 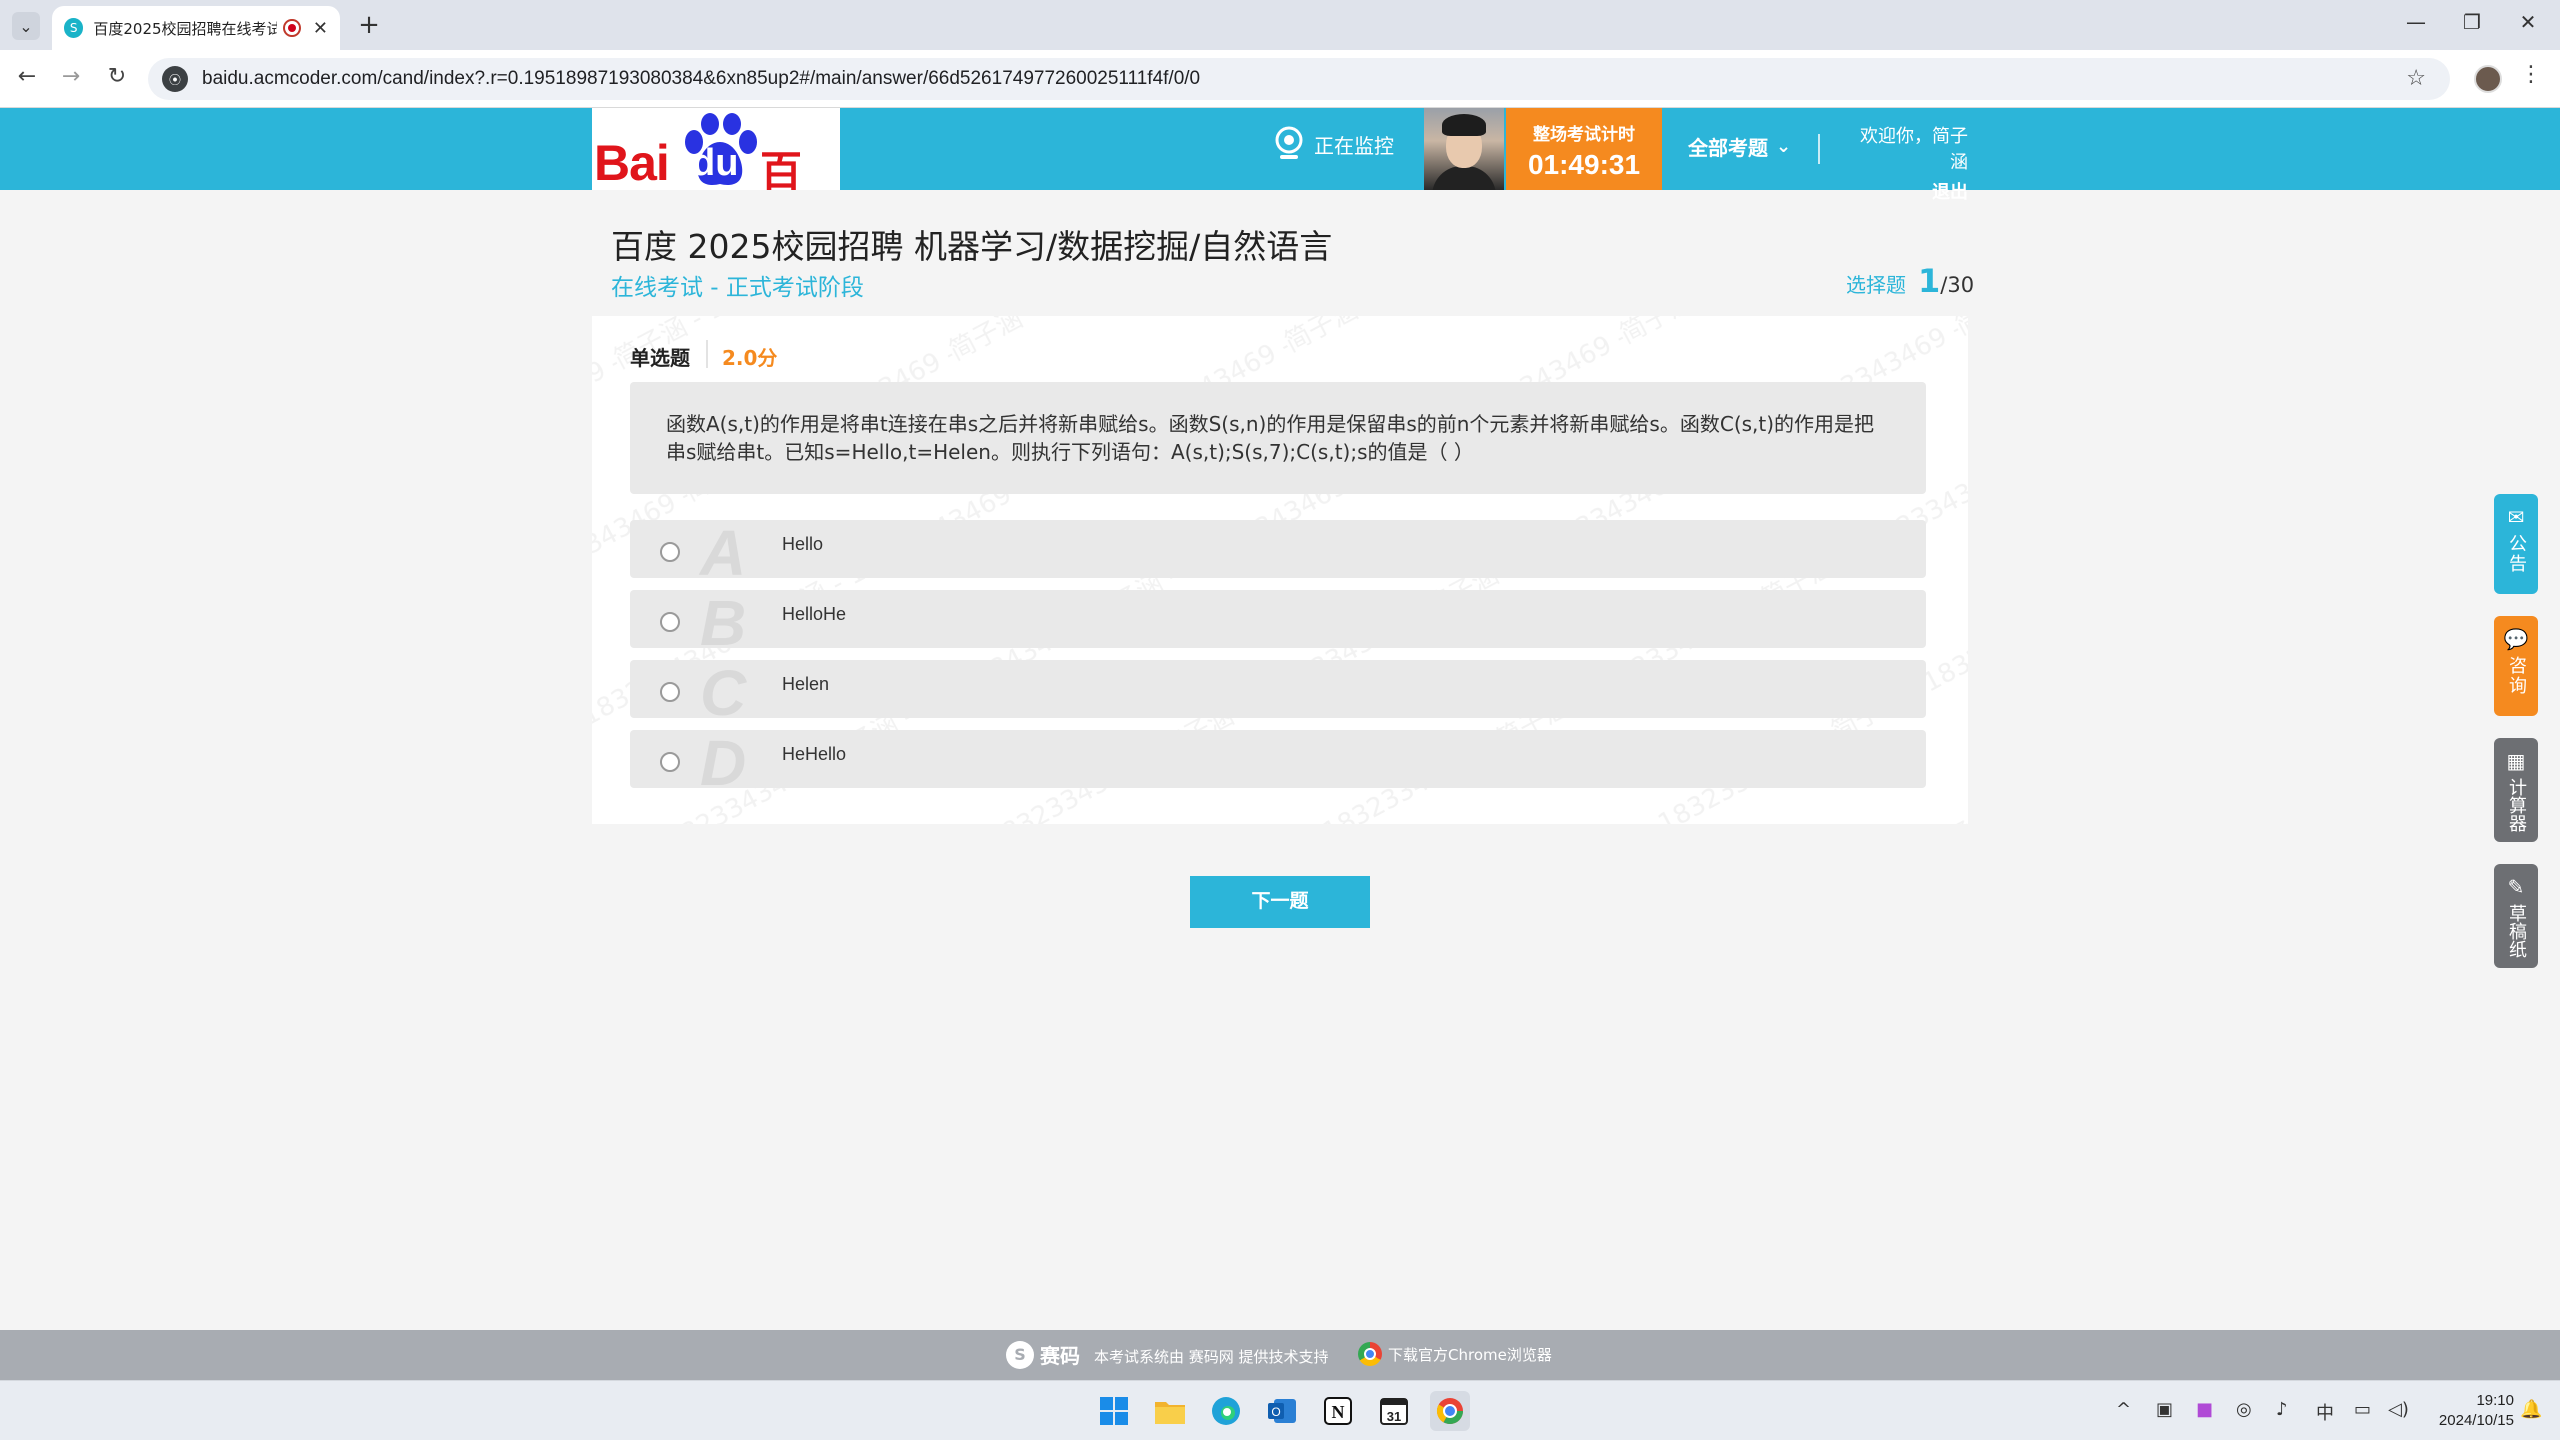 What do you see at coordinates (2204, 1409) in the screenshot?
I see `tray-app2-icon: ■` at bounding box center [2204, 1409].